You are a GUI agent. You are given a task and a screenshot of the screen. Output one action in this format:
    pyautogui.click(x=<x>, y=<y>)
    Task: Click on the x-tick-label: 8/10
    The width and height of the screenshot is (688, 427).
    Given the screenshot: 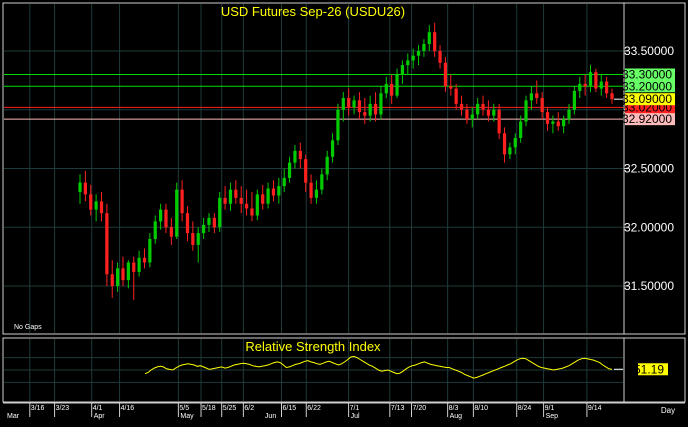 What is the action you would take?
    pyautogui.click(x=481, y=408)
    